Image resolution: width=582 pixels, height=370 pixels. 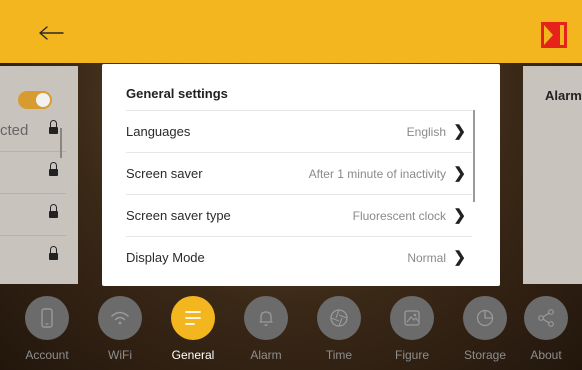 I want to click on row-value: English, so click(x=426, y=132).